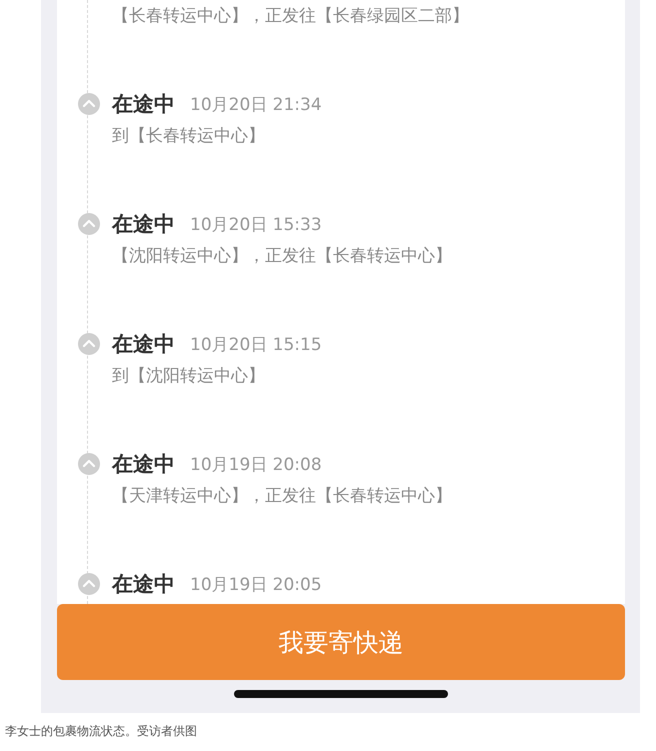 The image size is (656, 751). Describe the element at coordinates (290, 16) in the screenshot. I see `tracking-description: 【长春转运中心】，正发往【长春绿园区二部】` at that location.